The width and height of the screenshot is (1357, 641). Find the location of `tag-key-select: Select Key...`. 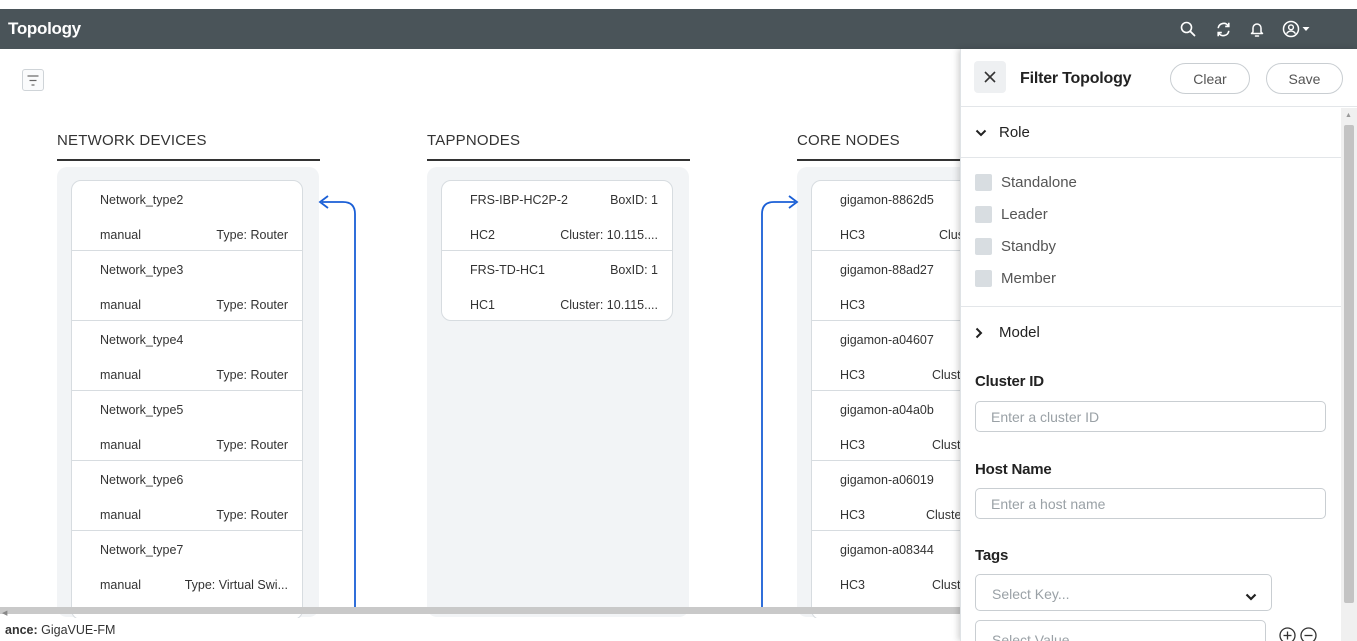

tag-key-select: Select Key... is located at coordinates (1123, 592).